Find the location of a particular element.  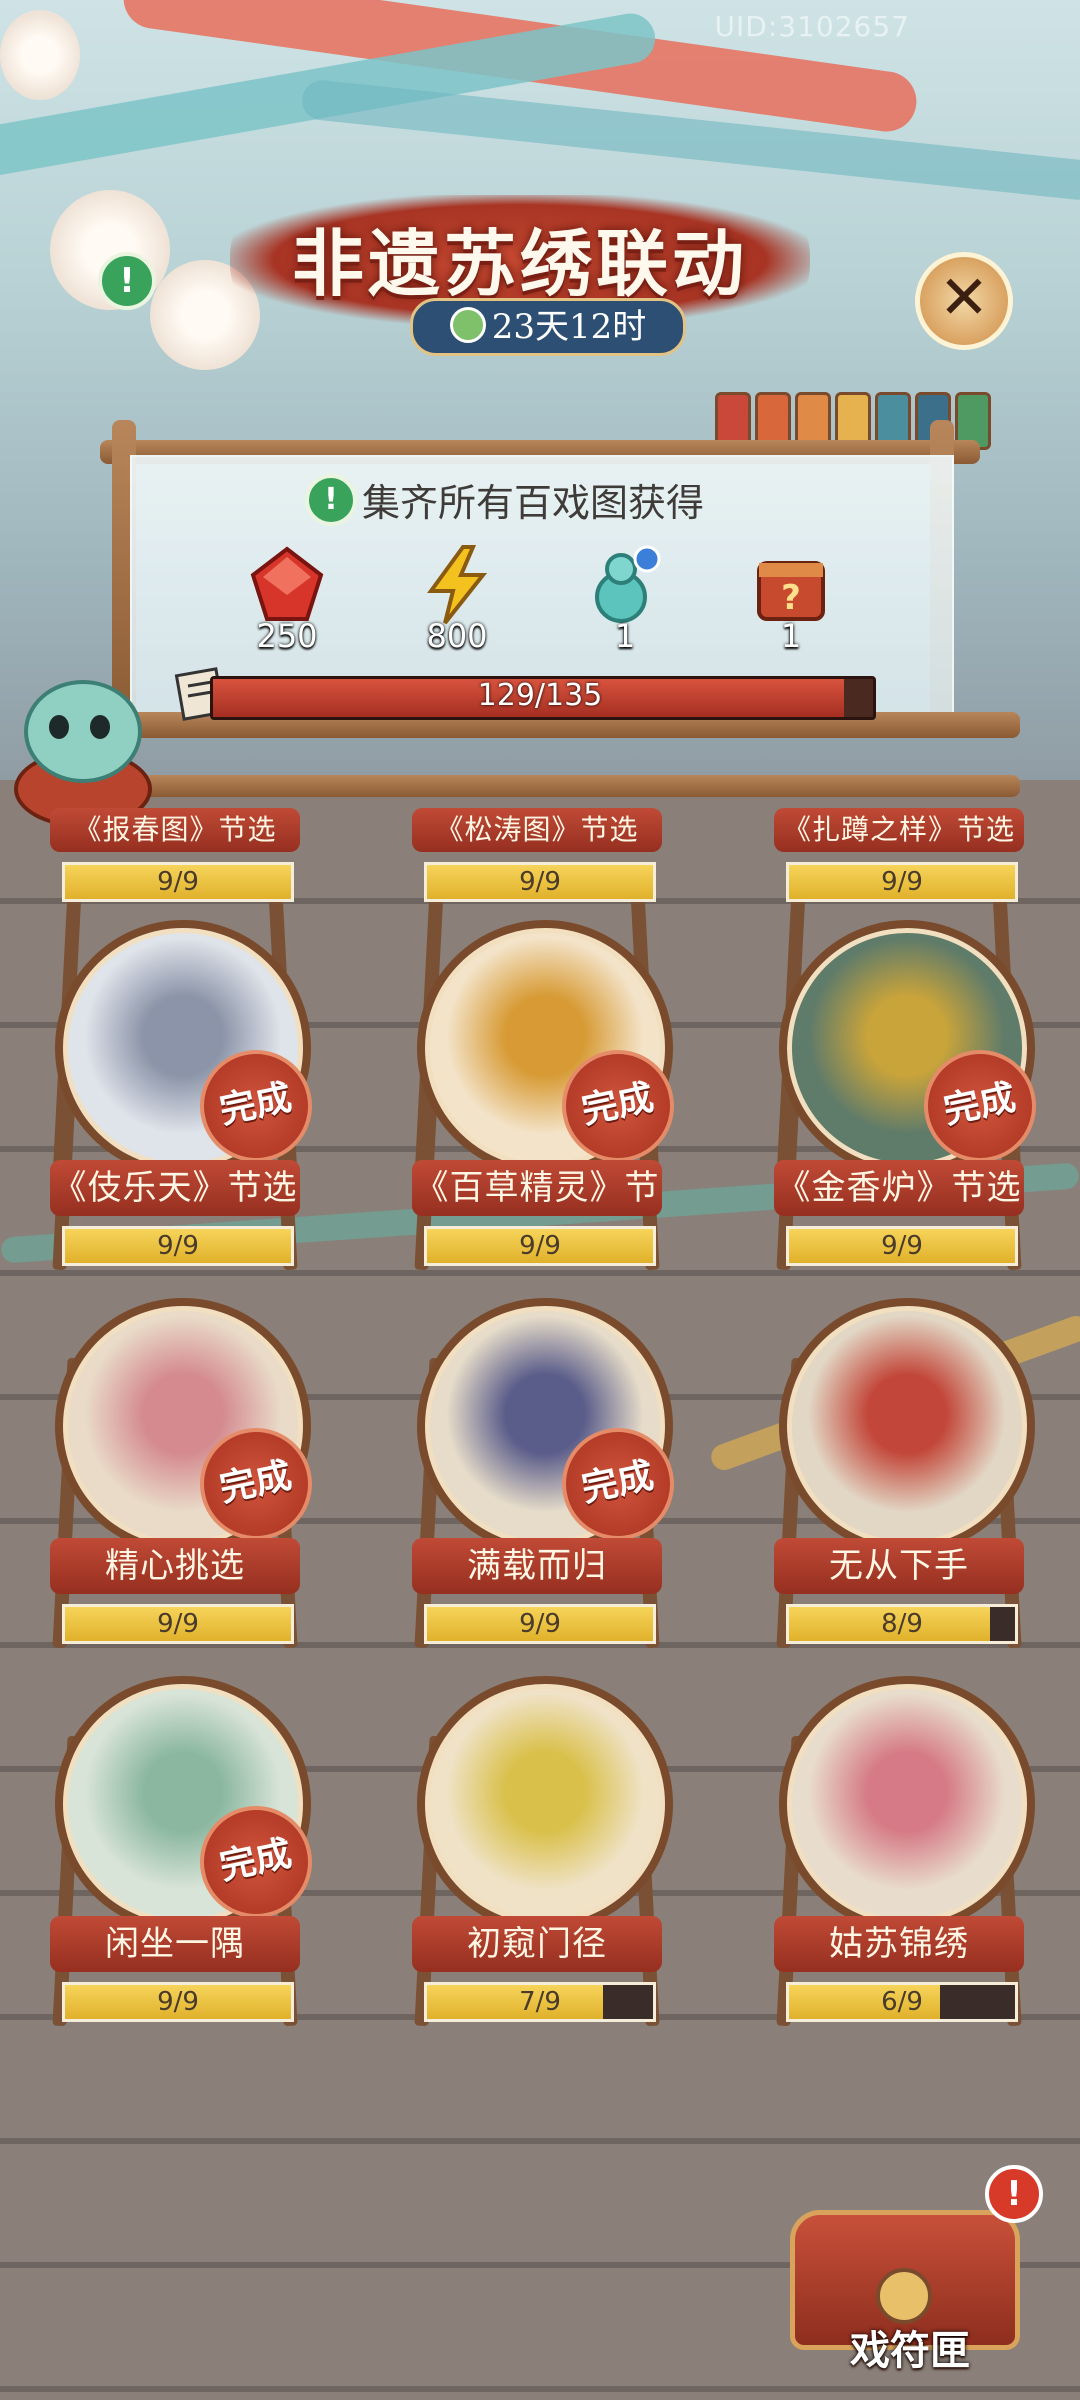

card-progress-text: 6/9 is located at coordinates (902, 2002).